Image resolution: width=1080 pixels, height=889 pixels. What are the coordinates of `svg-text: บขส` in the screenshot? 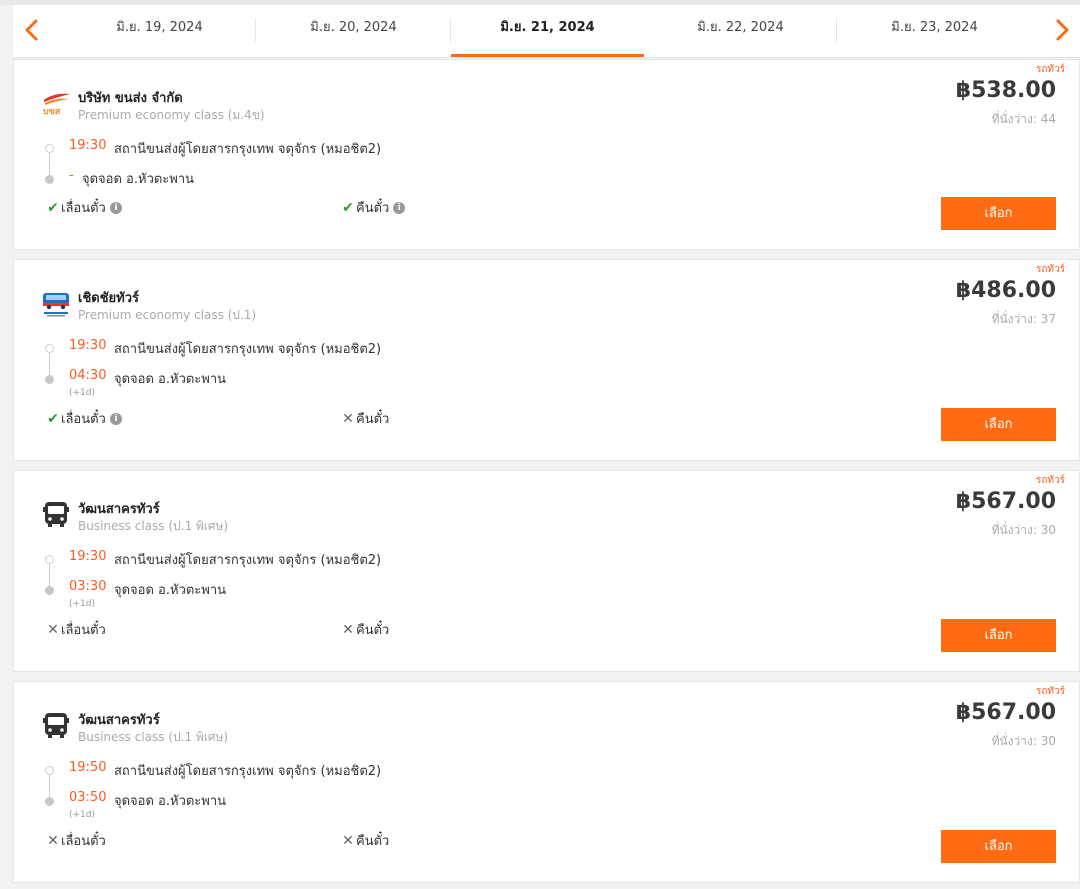 It's located at (52, 112).